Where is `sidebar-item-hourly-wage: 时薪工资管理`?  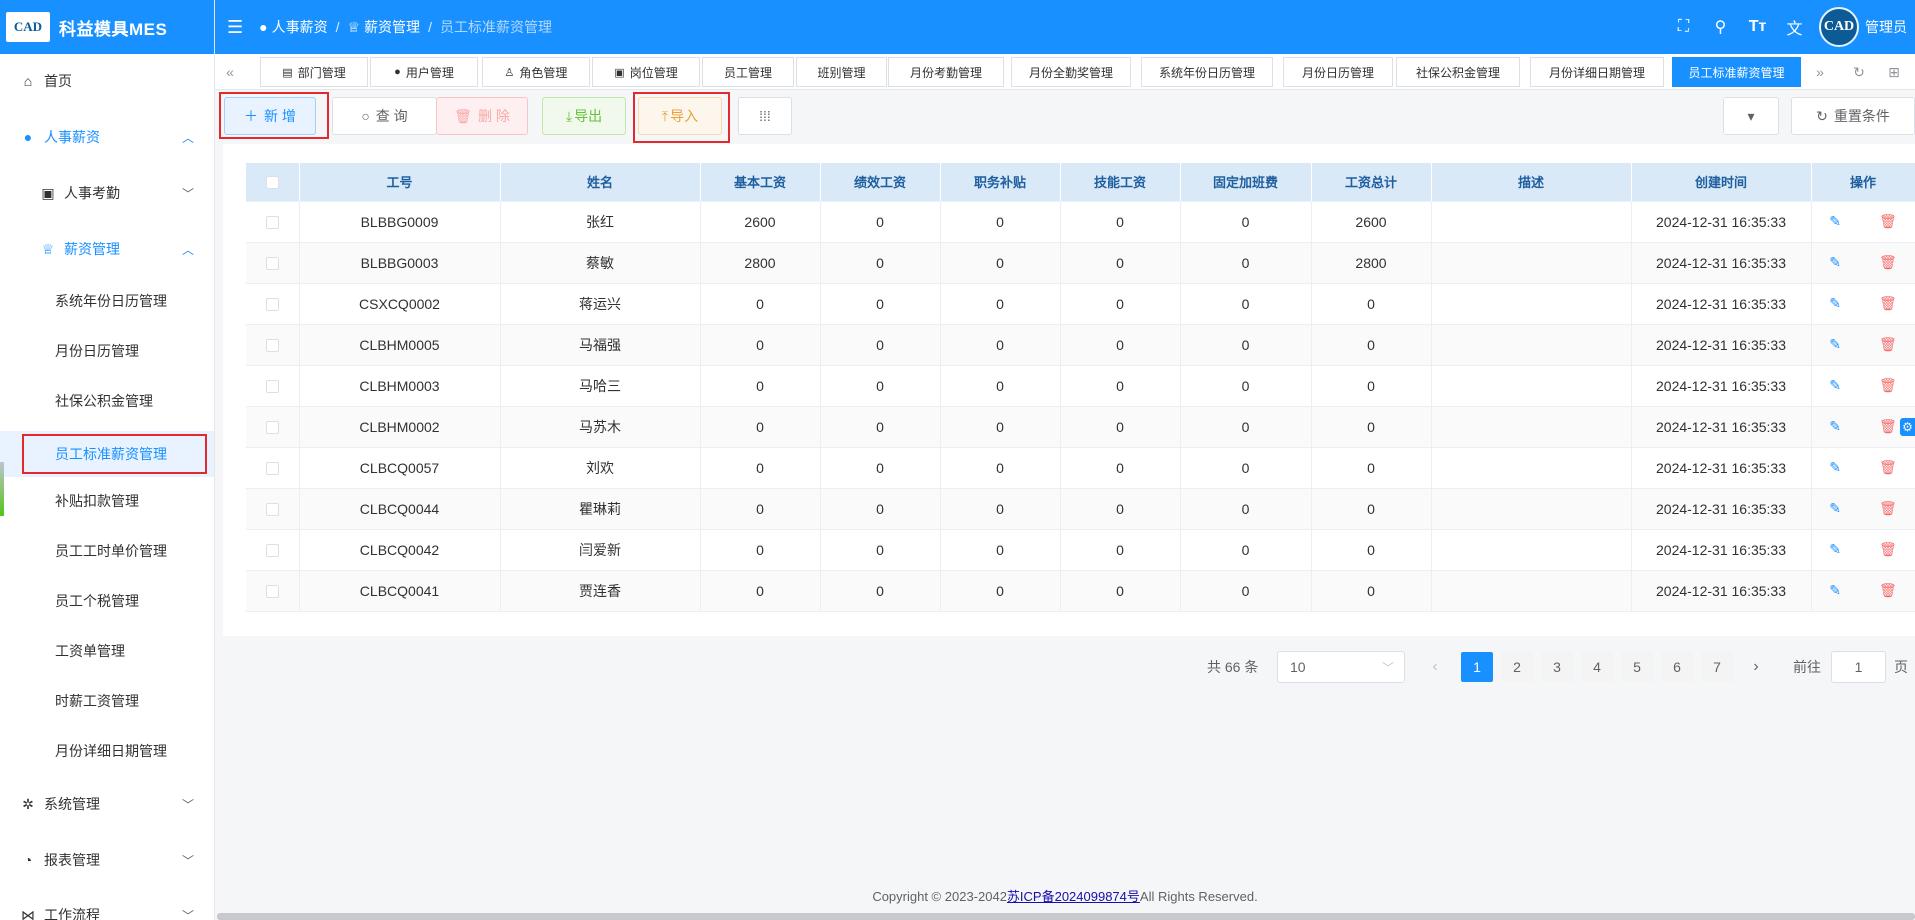 sidebar-item-hourly-wage: 时薪工资管理 is located at coordinates (107, 701).